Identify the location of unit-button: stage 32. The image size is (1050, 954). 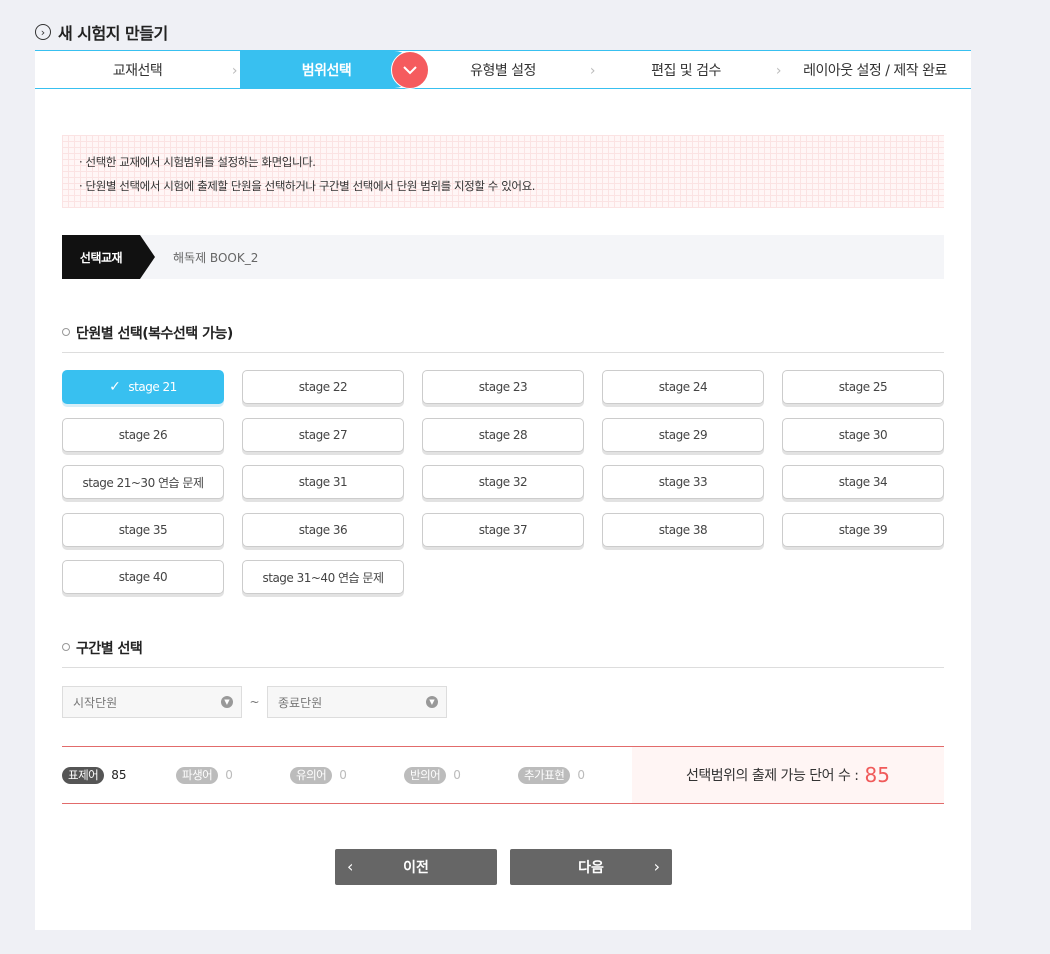
(503, 482).